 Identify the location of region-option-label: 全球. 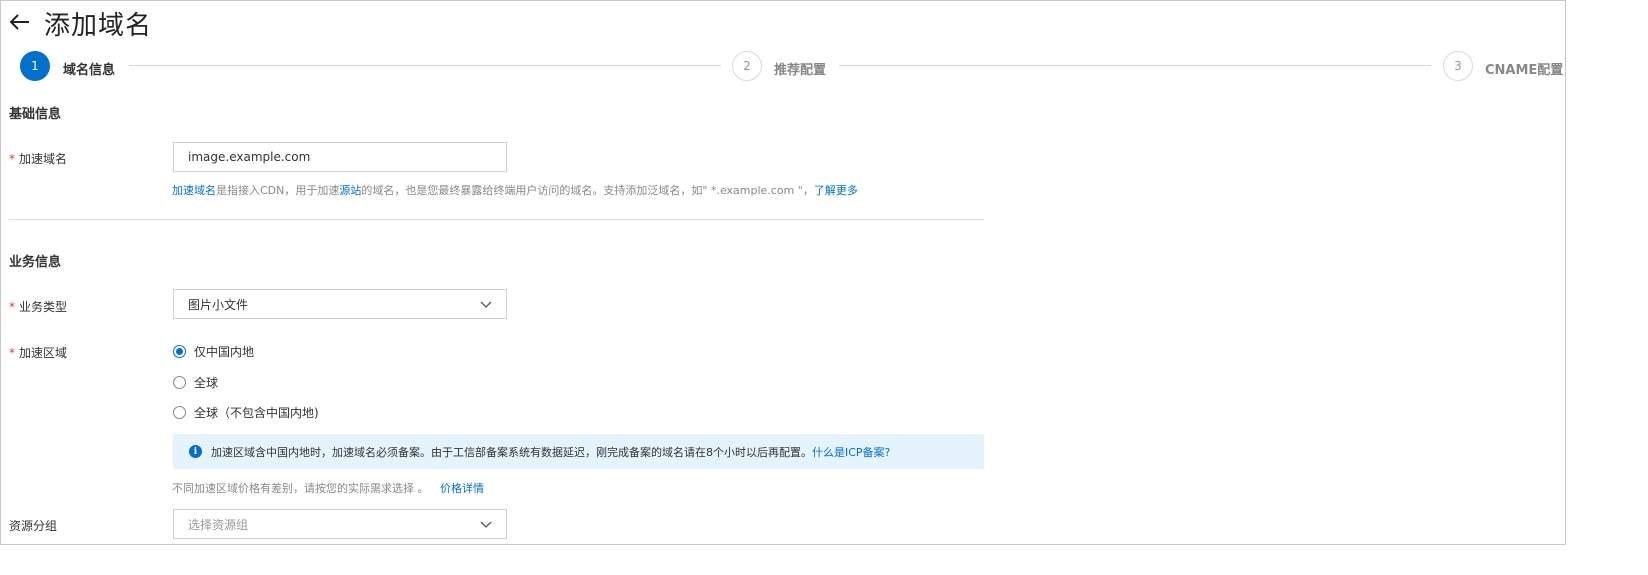
(206, 383).